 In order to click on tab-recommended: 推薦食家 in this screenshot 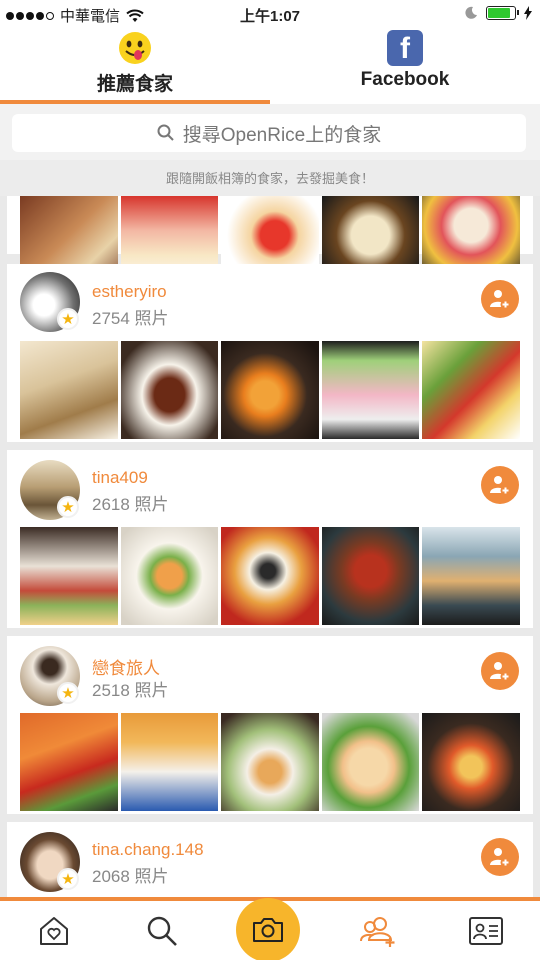, I will do `click(135, 67)`.